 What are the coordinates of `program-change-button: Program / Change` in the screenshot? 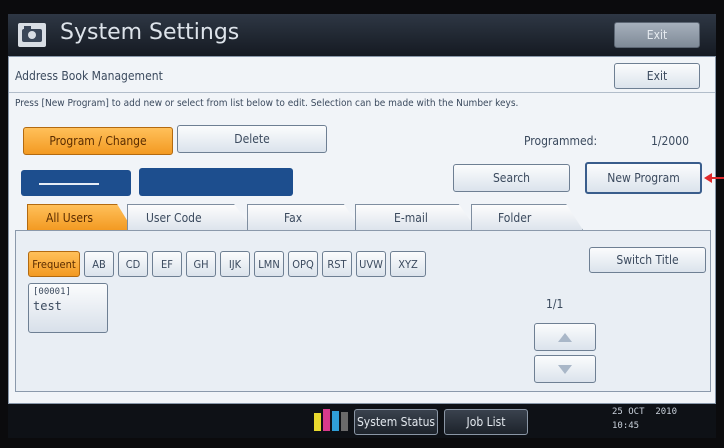 It's located at (98, 141).